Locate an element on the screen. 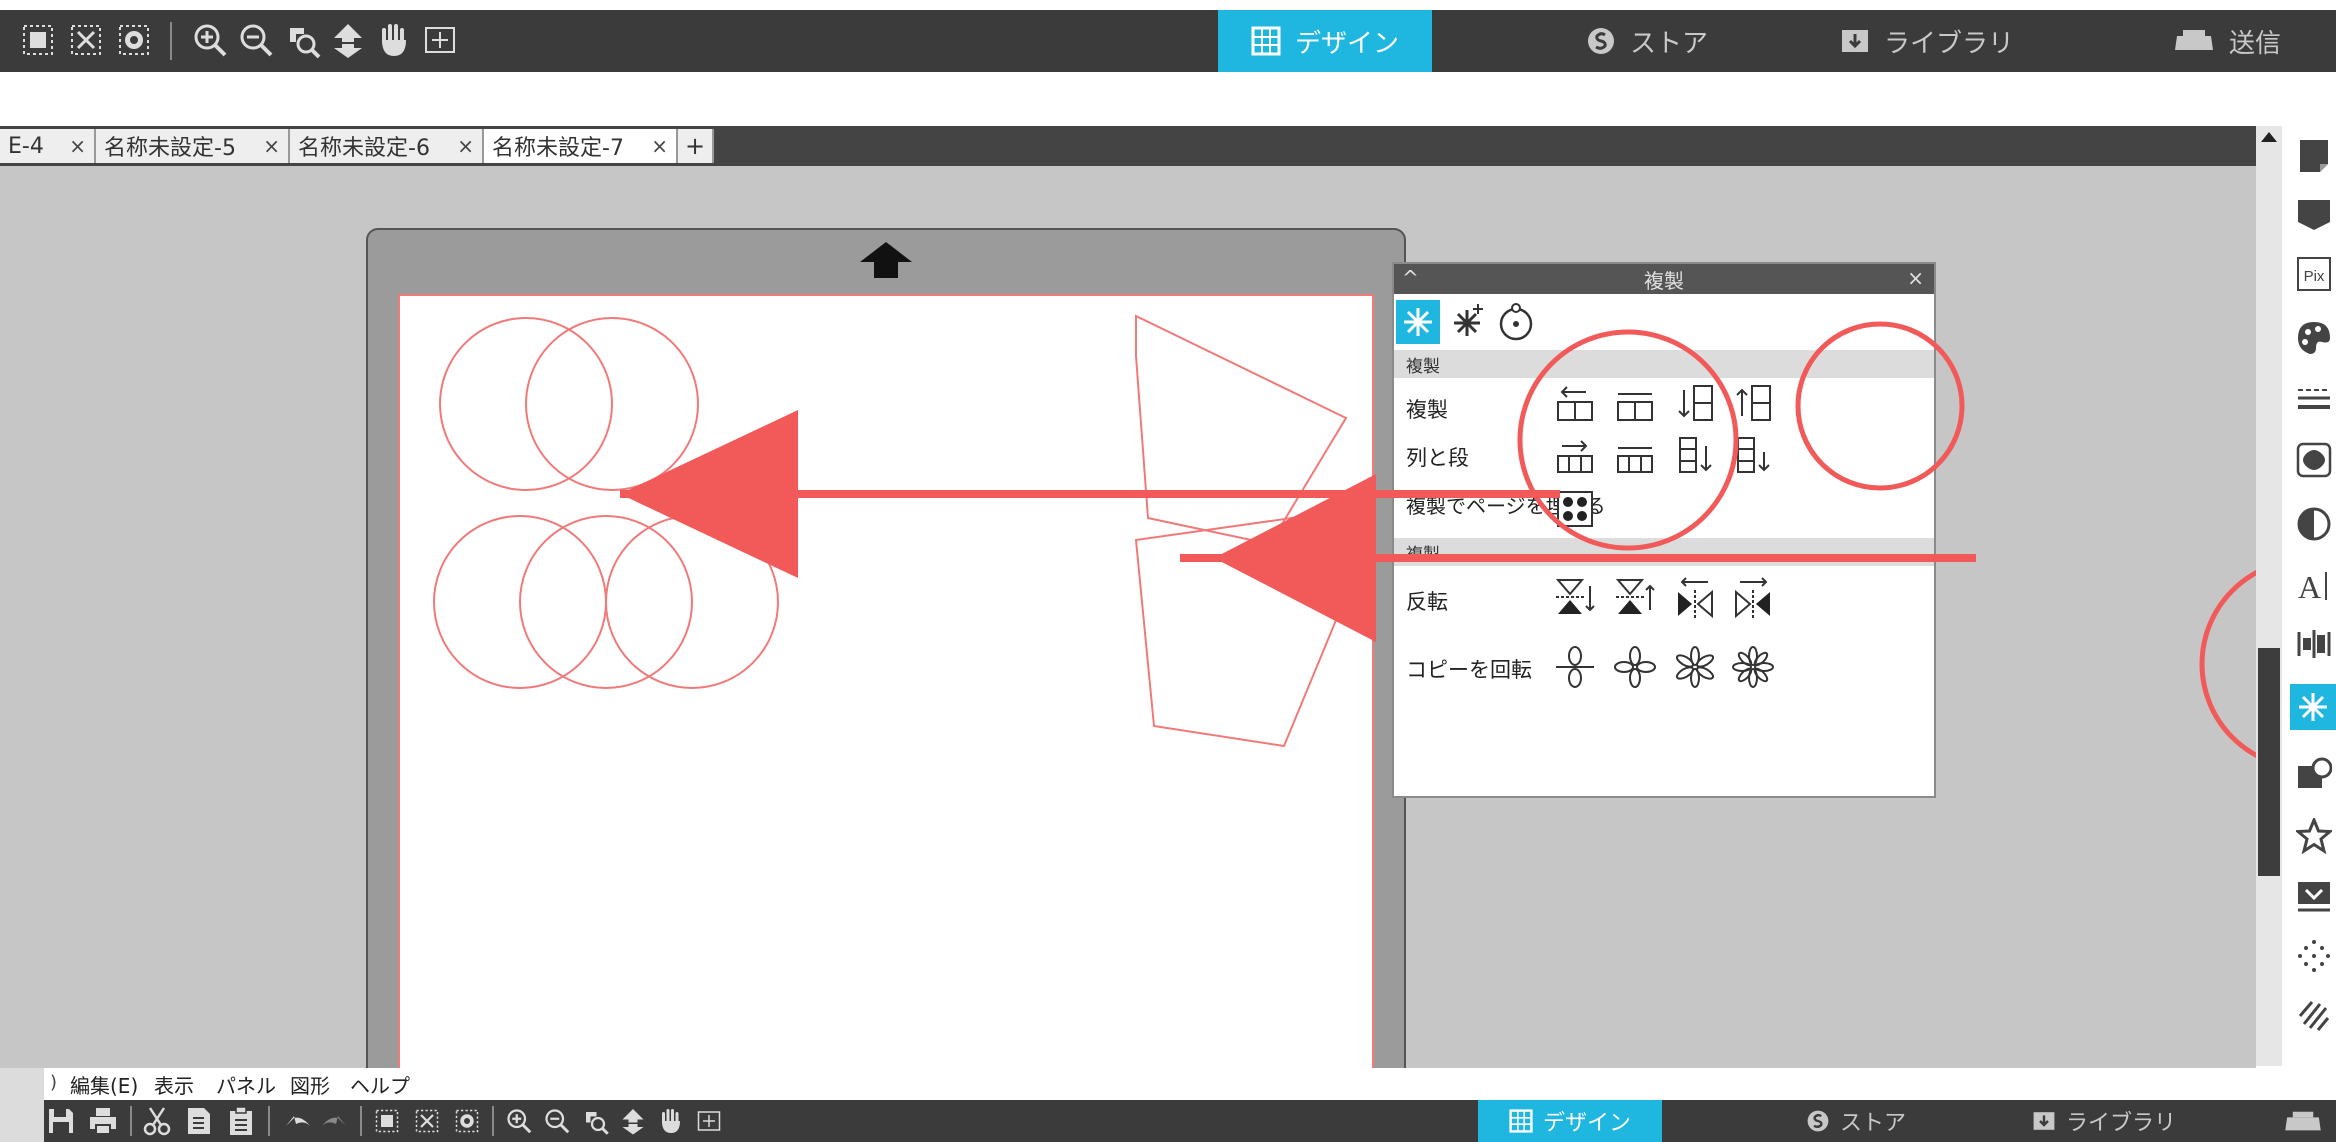 This screenshot has height=1142, width=2336. fill-color-icon is located at coordinates (2314, 338).